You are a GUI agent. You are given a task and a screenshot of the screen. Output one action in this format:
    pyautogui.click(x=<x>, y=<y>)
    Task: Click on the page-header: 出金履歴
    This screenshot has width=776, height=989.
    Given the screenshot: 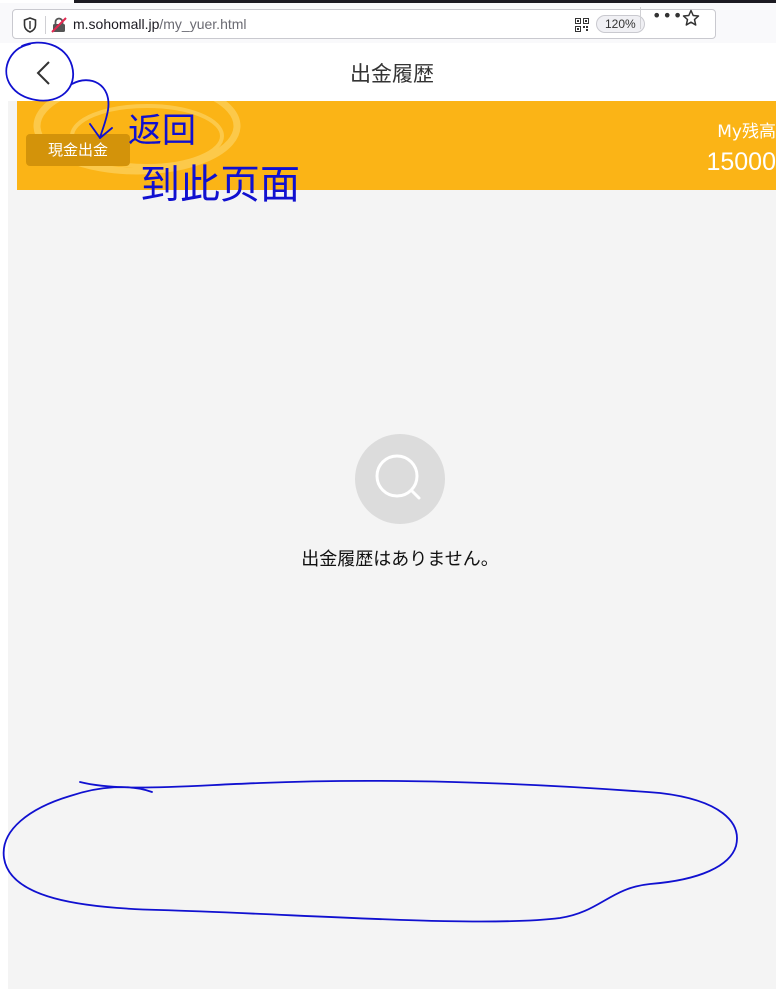 What is the action you would take?
    pyautogui.click(x=392, y=72)
    